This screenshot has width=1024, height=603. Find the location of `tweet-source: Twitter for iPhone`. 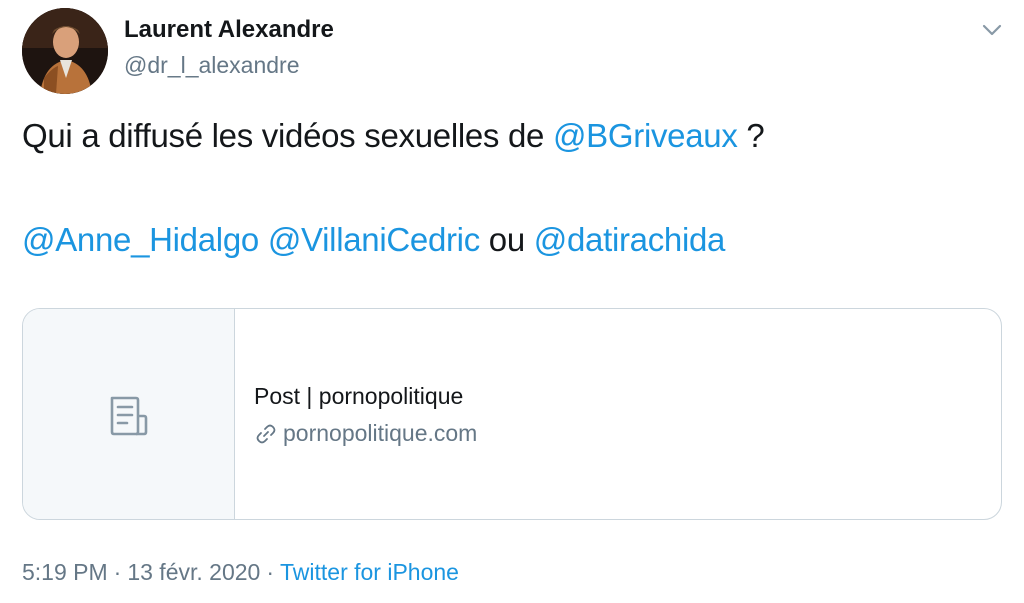

tweet-source: Twitter for iPhone is located at coordinates (369, 572).